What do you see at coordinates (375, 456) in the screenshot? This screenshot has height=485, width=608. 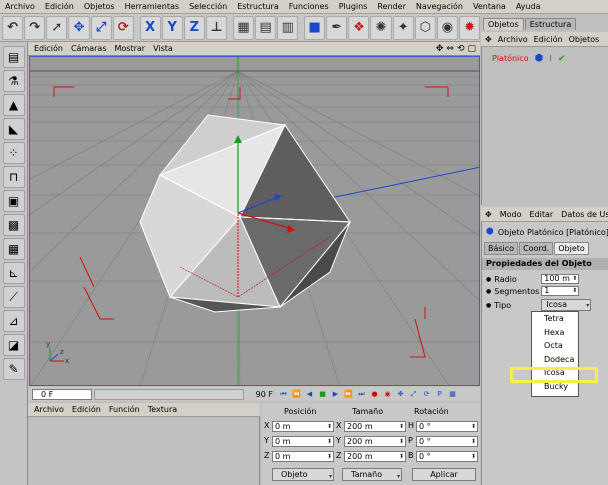 I see `size-z-field: 200 m ⬍` at bounding box center [375, 456].